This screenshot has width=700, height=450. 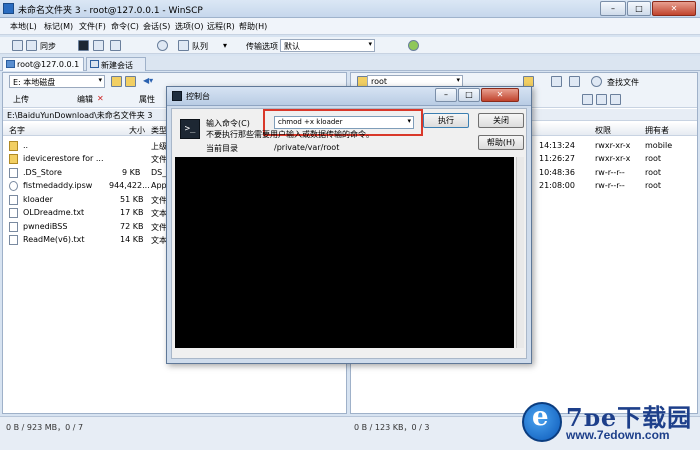 I want to click on find-files-button: 查找文件, so click(x=623, y=82).